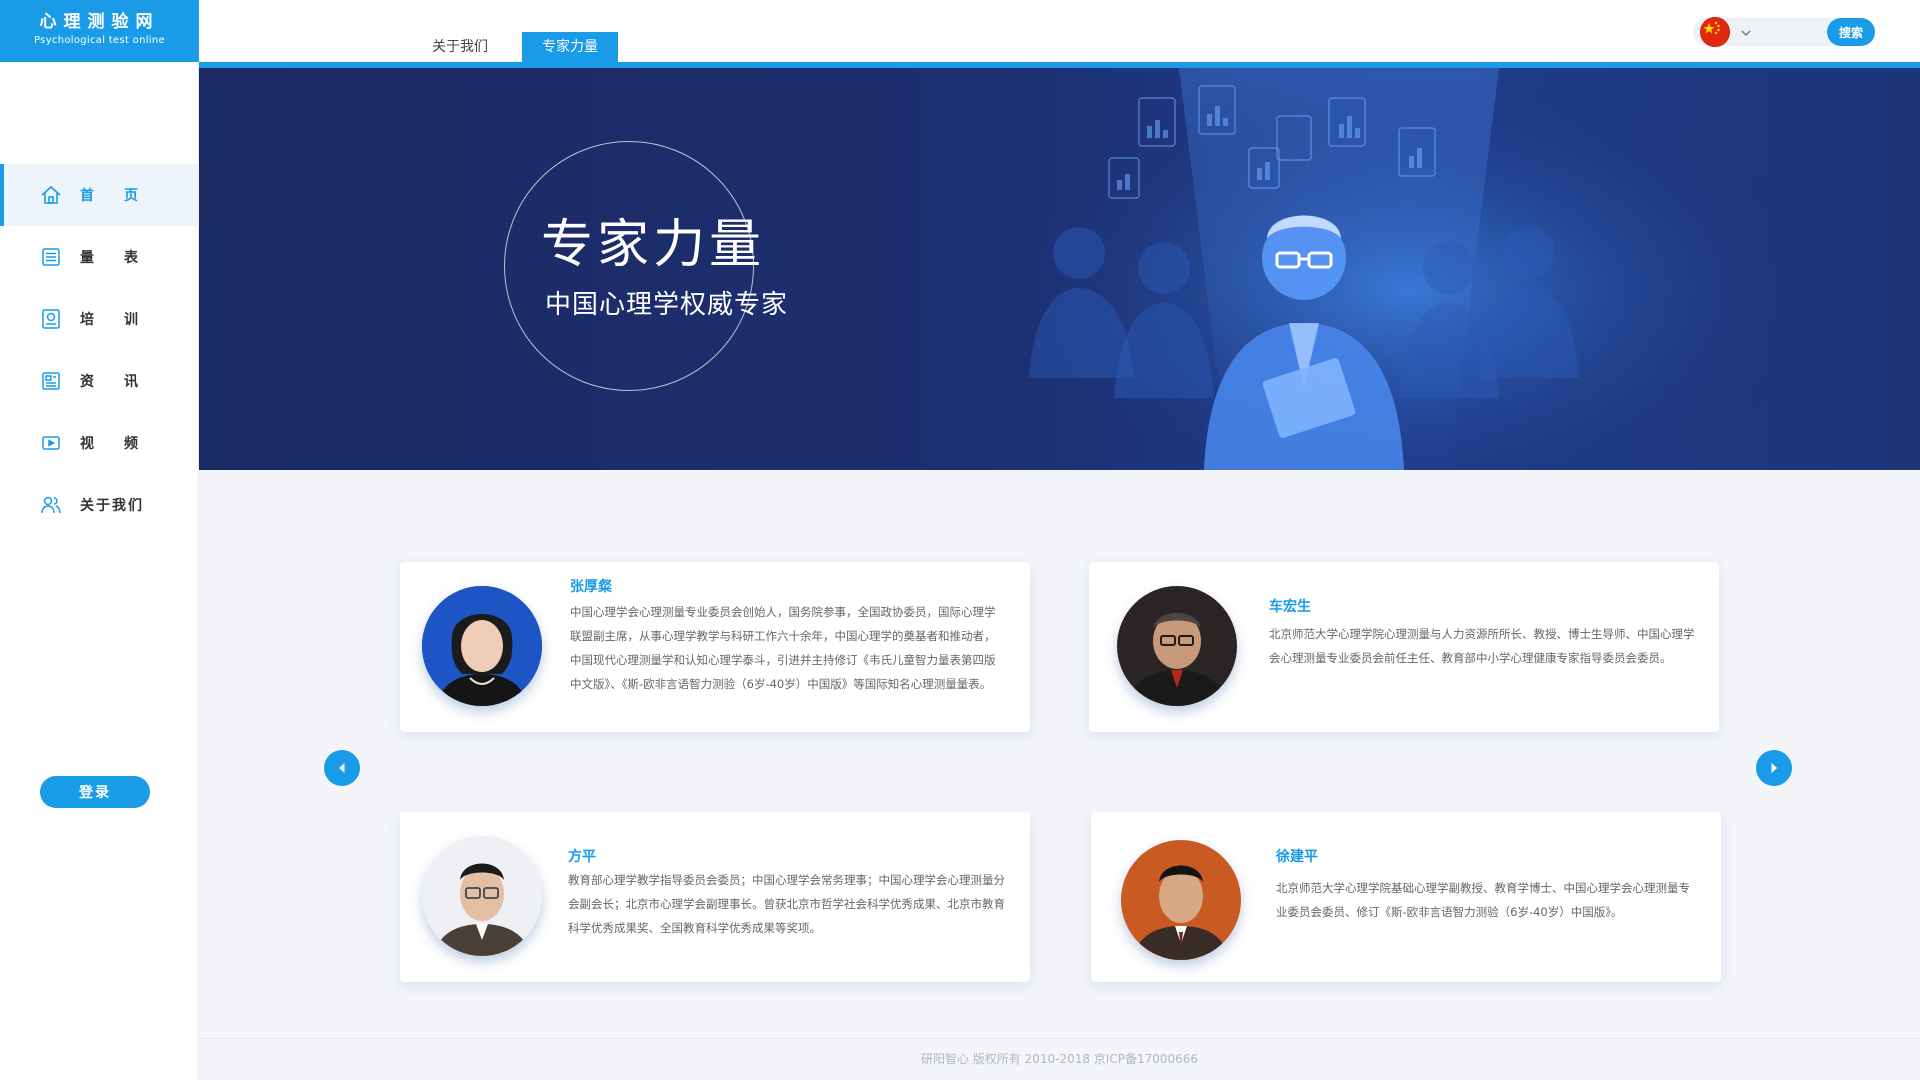 The height and width of the screenshot is (1080, 1920). I want to click on logo-subtitle: Psychological test online, so click(99, 40).